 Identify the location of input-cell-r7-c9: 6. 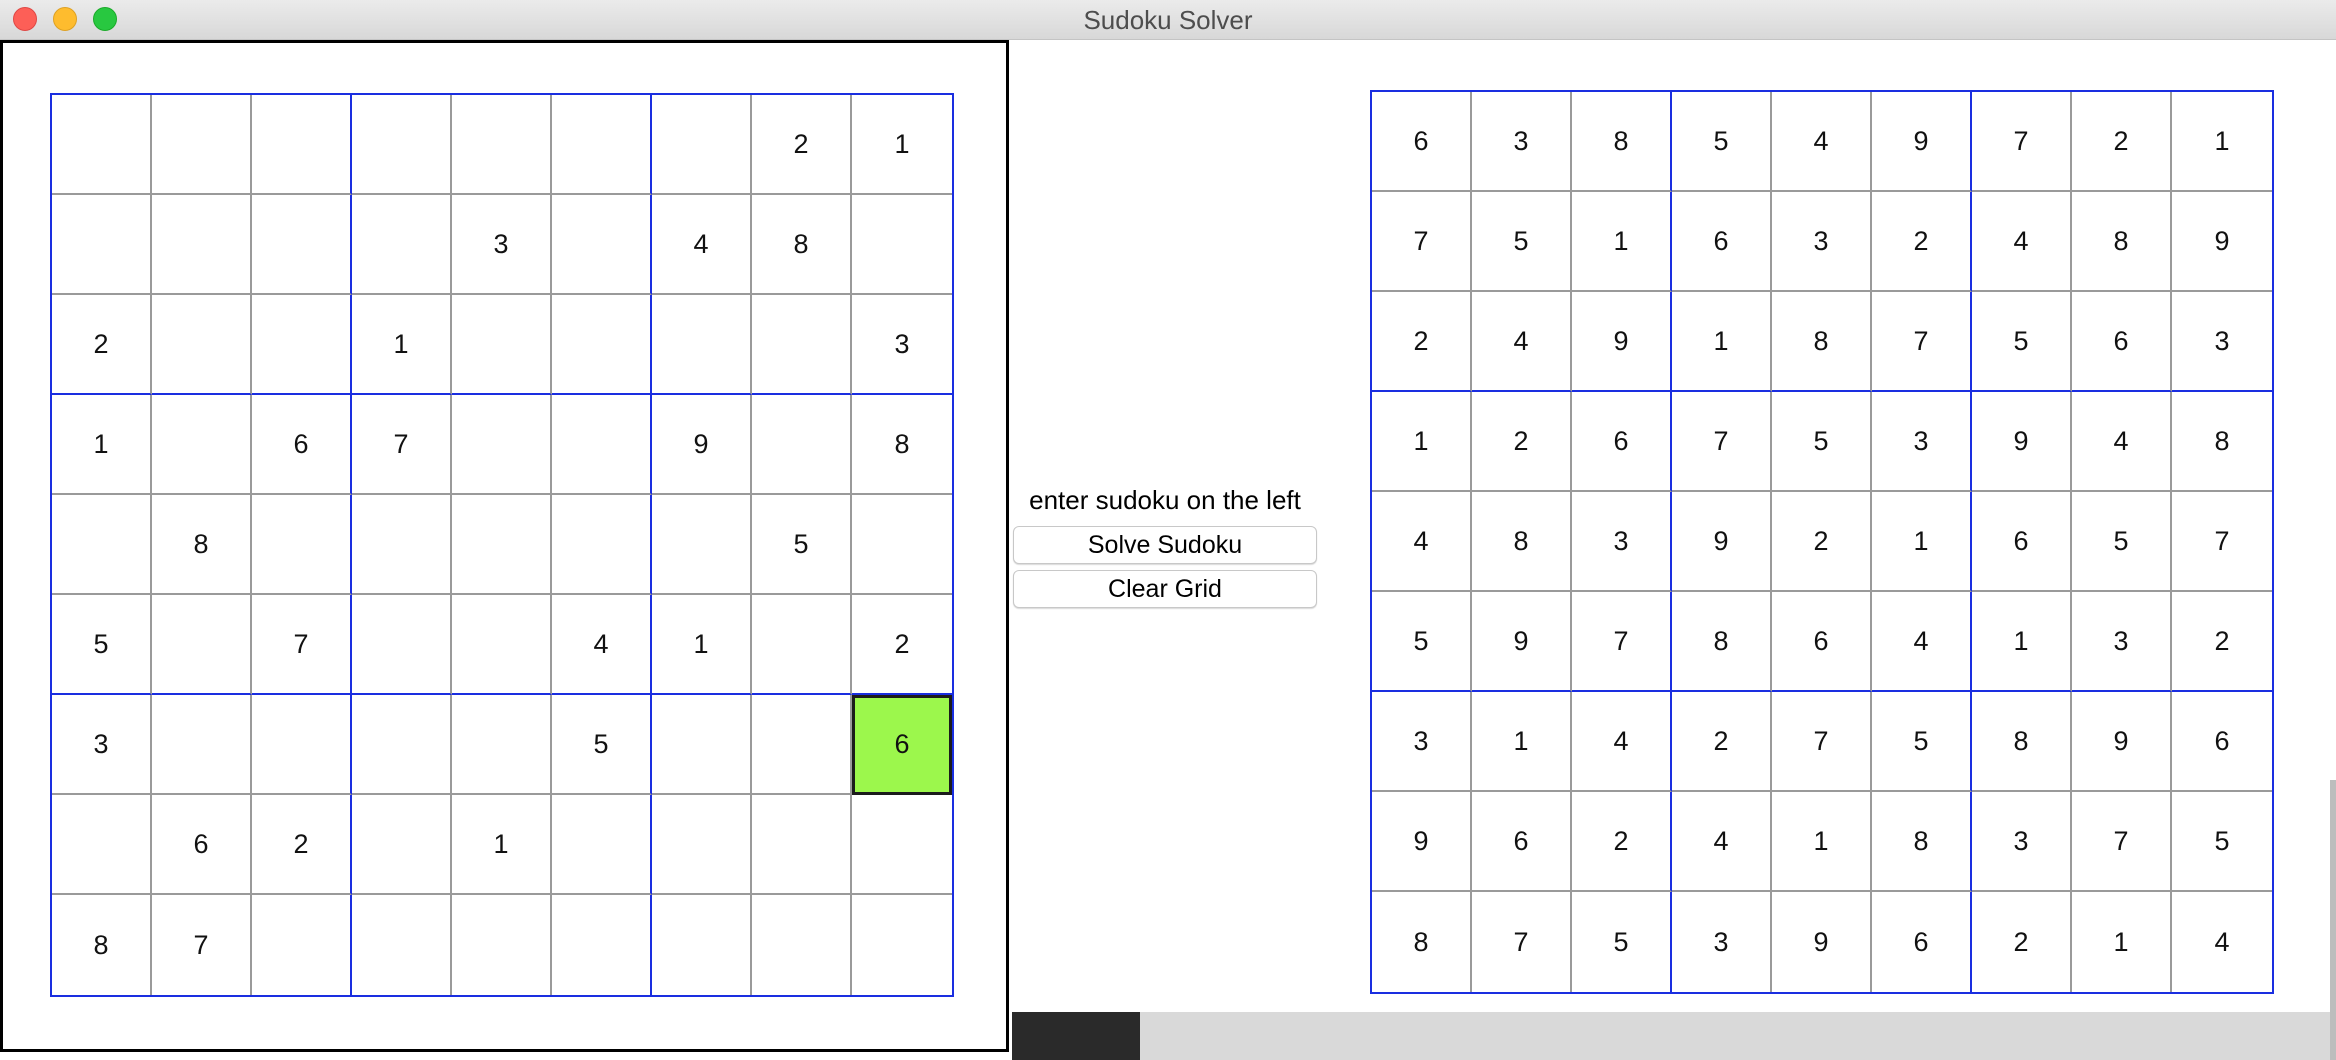
(902, 745).